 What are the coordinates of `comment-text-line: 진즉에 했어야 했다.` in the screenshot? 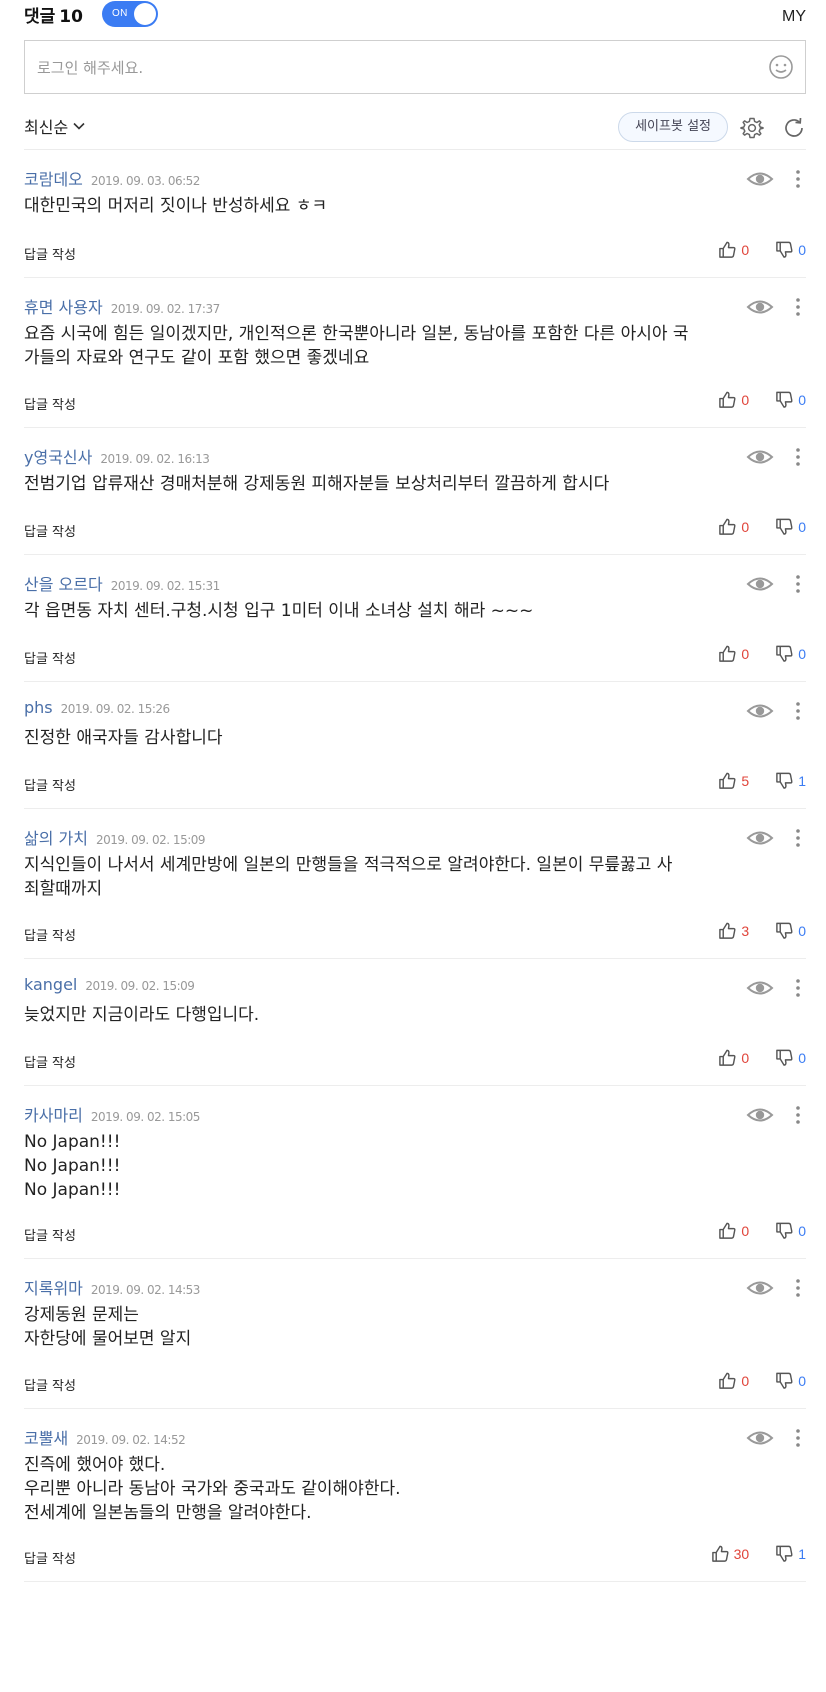 It's located at (95, 1465).